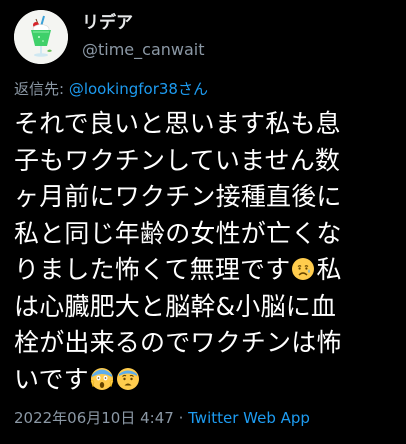 The width and height of the screenshot is (406, 444). What do you see at coordinates (303, 269) in the screenshot?
I see `sad-but-relieved-face-emoji` at bounding box center [303, 269].